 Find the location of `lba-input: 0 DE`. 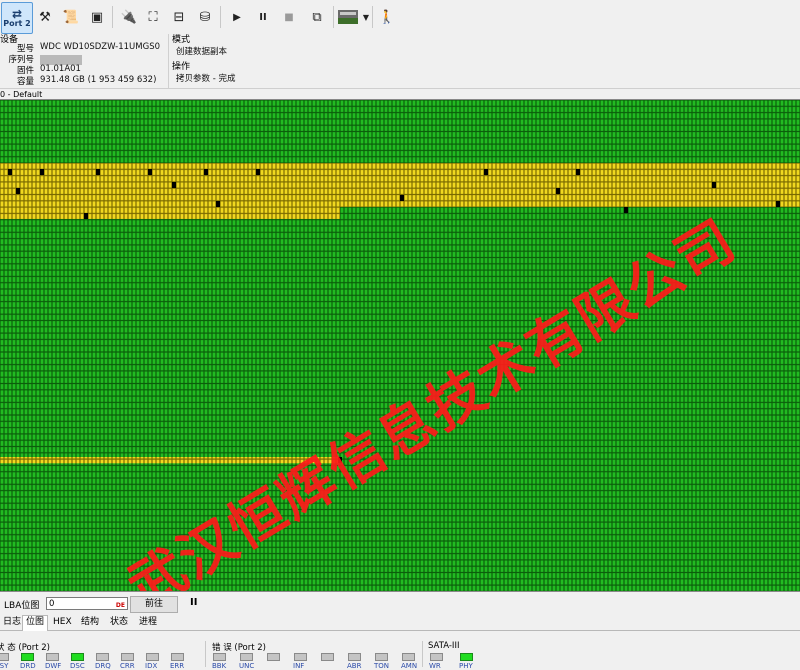

lba-input: 0 DE is located at coordinates (87, 603).